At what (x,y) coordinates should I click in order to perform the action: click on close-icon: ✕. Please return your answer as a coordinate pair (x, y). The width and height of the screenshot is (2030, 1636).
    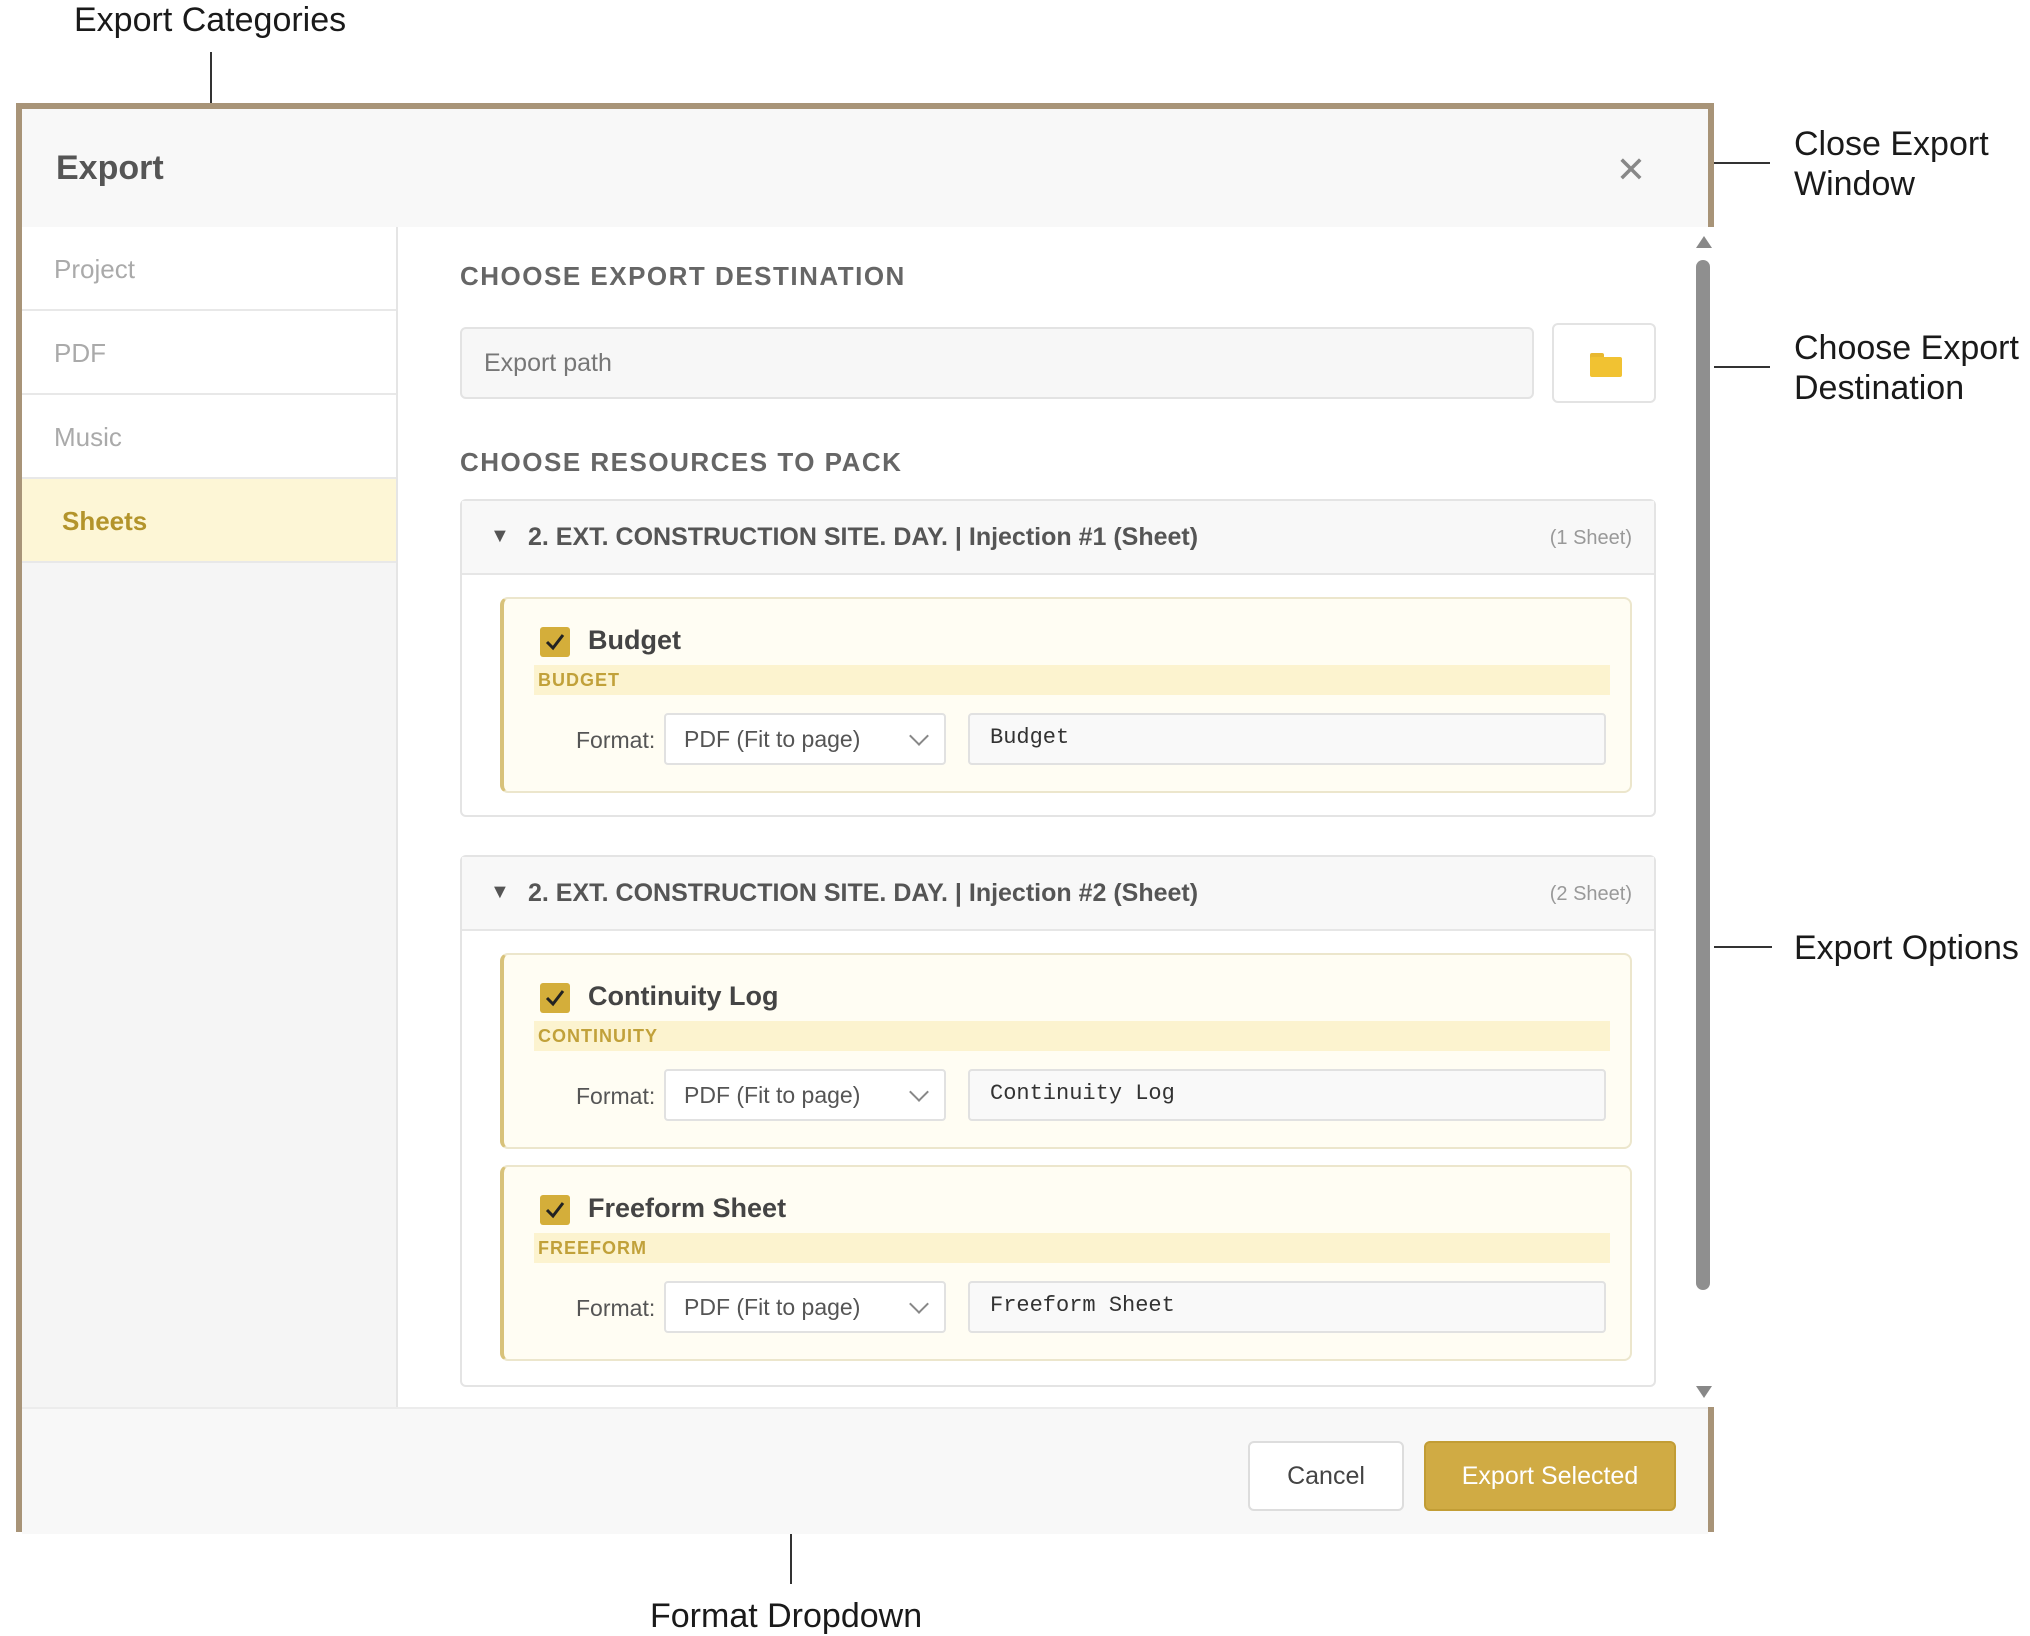
    Looking at the image, I should click on (1631, 170).